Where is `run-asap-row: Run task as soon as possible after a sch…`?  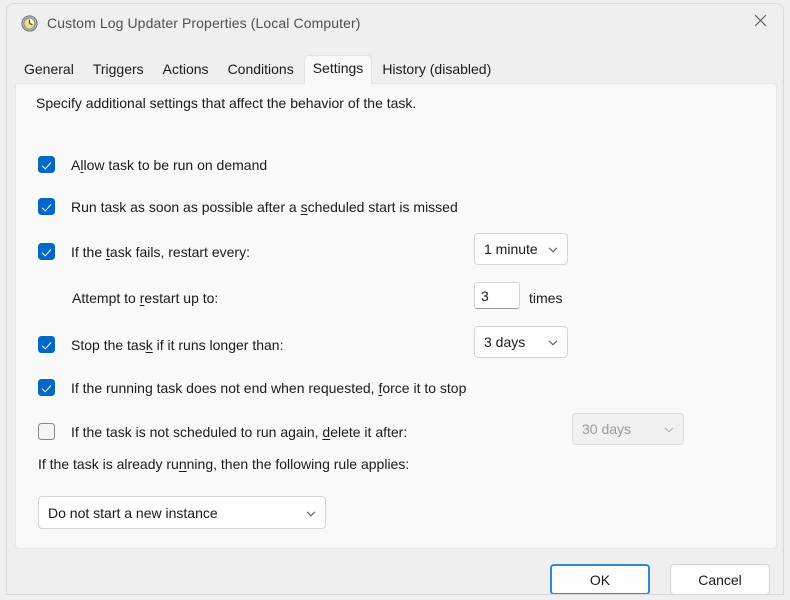
run-asap-row: Run task as soon as possible after a sch… is located at coordinates (248, 206).